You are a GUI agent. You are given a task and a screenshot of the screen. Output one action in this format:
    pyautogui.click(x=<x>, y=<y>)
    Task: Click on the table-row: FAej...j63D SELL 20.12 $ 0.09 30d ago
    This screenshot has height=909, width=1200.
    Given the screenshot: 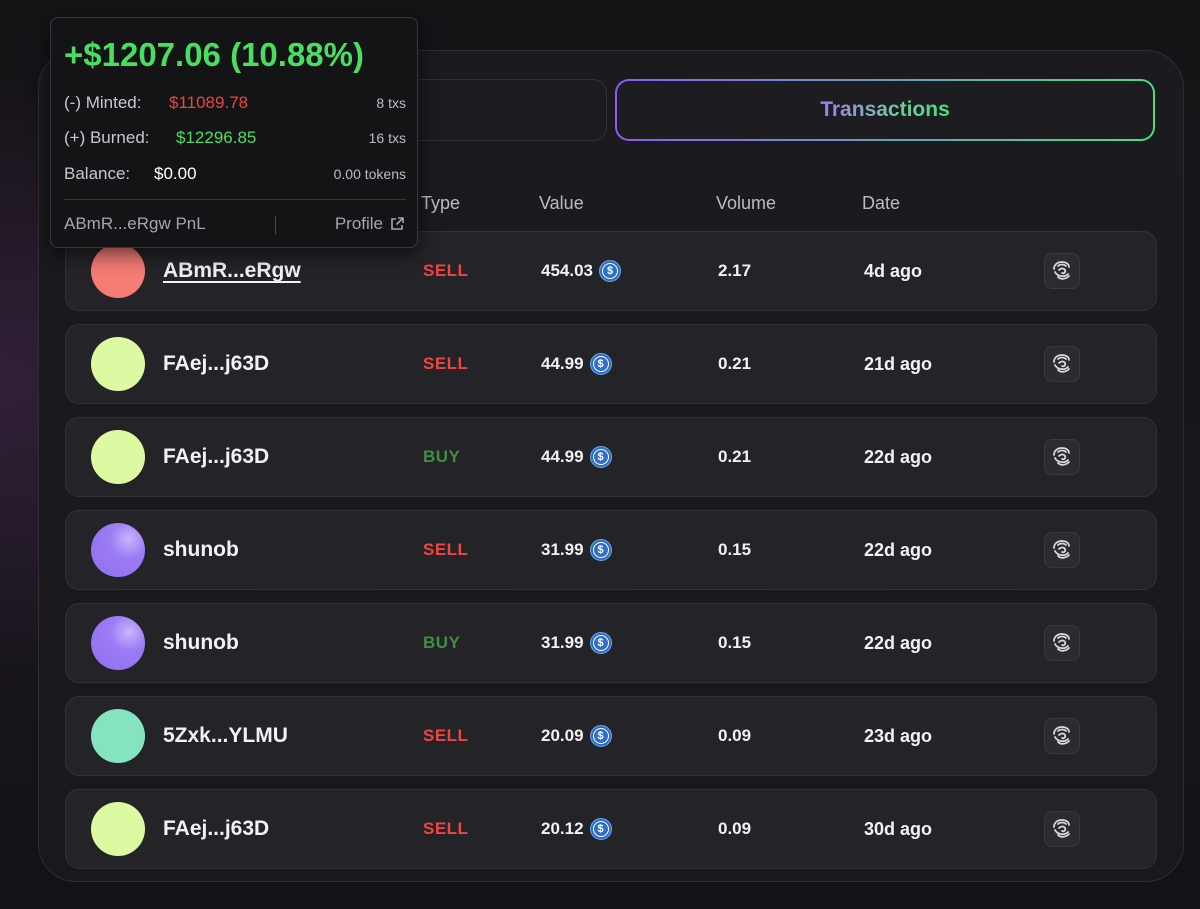 What is the action you would take?
    pyautogui.click(x=611, y=829)
    